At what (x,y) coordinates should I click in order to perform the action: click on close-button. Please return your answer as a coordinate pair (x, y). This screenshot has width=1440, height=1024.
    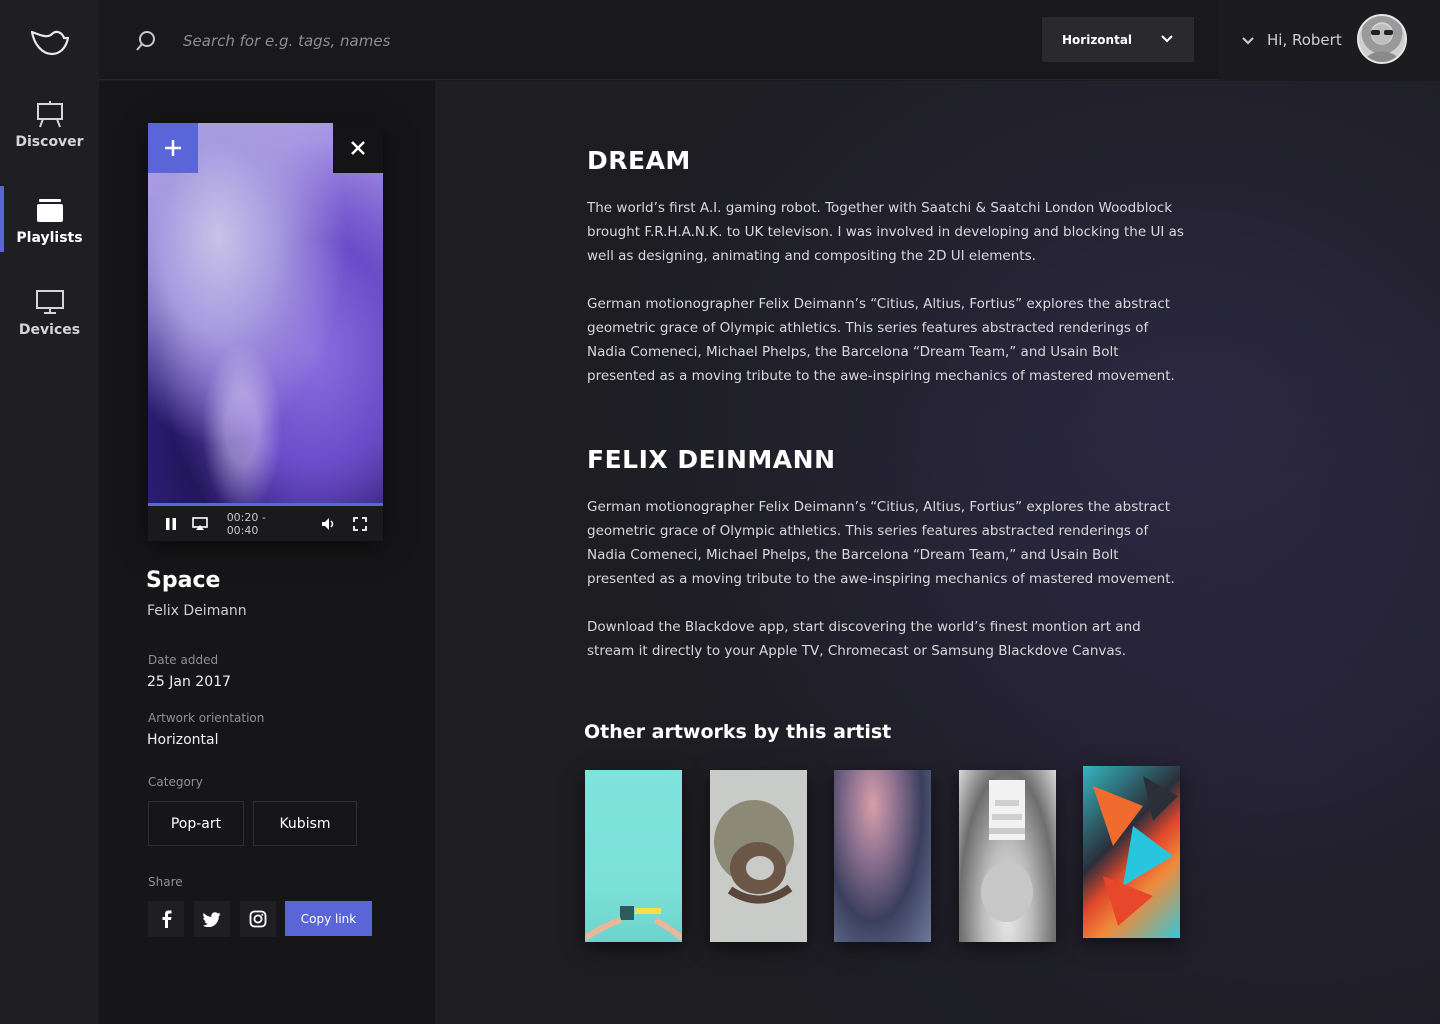
    Looking at the image, I should click on (358, 148).